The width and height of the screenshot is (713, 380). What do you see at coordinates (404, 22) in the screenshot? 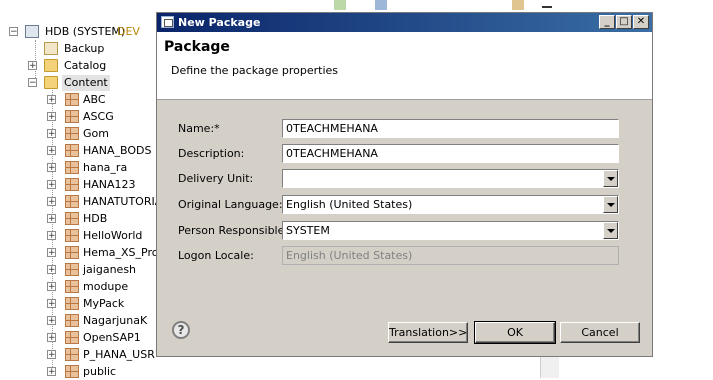
I see `dialog-titlebar: New Package _ □ ✕` at bounding box center [404, 22].